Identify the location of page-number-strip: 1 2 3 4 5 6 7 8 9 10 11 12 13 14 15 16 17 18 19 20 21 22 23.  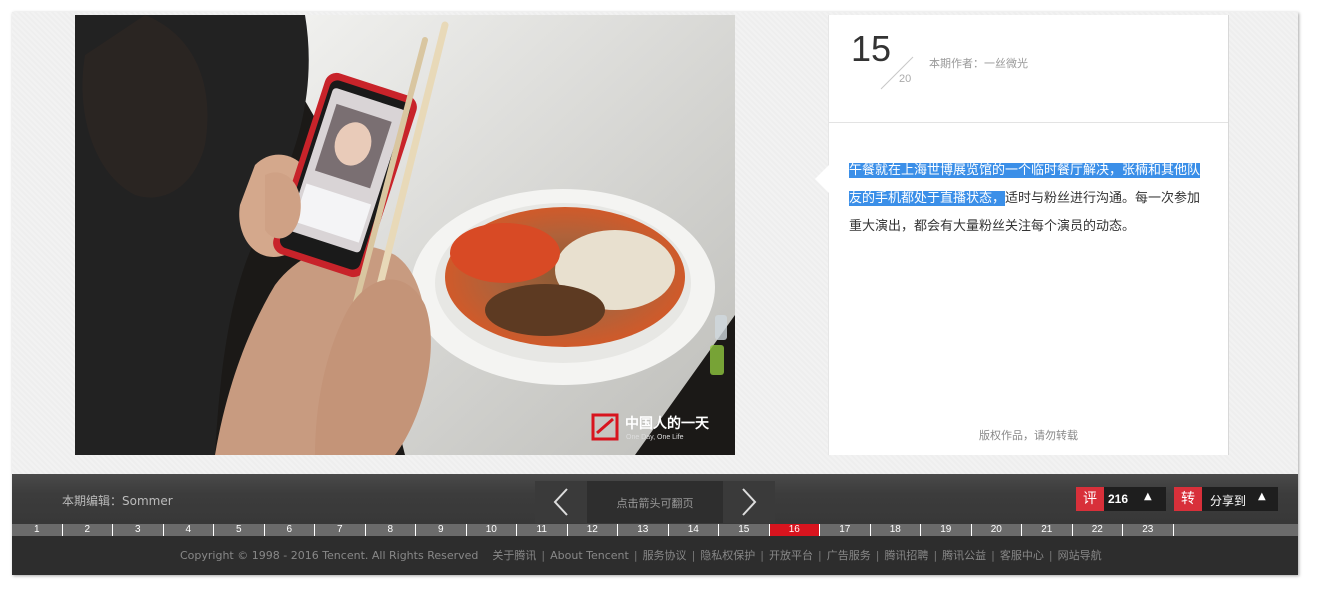
(655, 530).